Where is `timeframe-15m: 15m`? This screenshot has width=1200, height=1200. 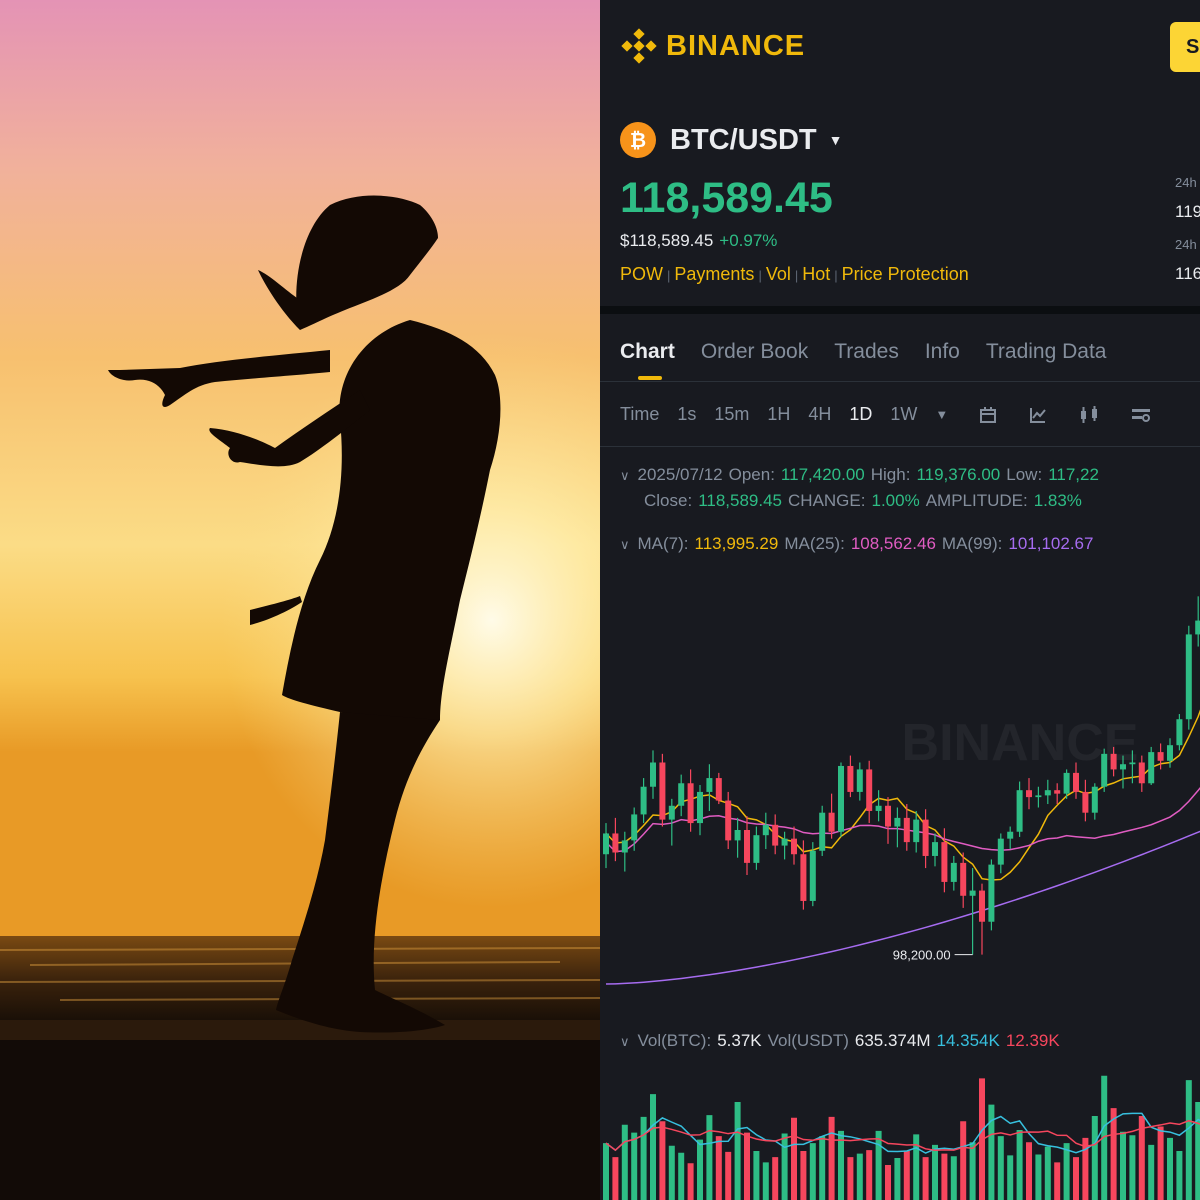
timeframe-15m: 15m is located at coordinates (731, 414).